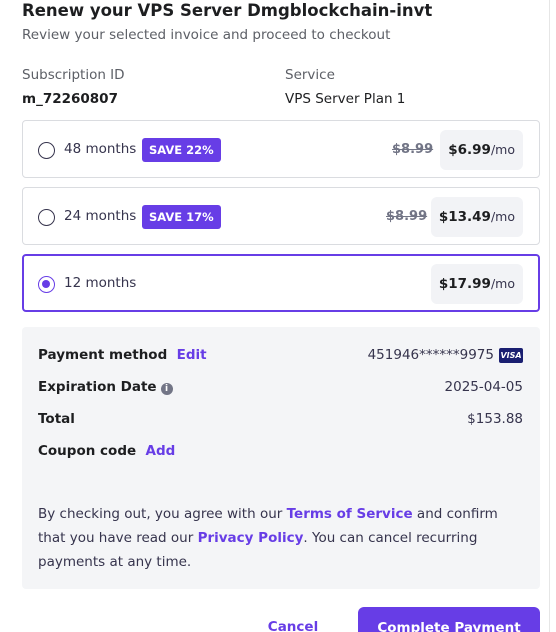  Describe the element at coordinates (549, 316) in the screenshot. I see `modal-edge-divider` at that location.